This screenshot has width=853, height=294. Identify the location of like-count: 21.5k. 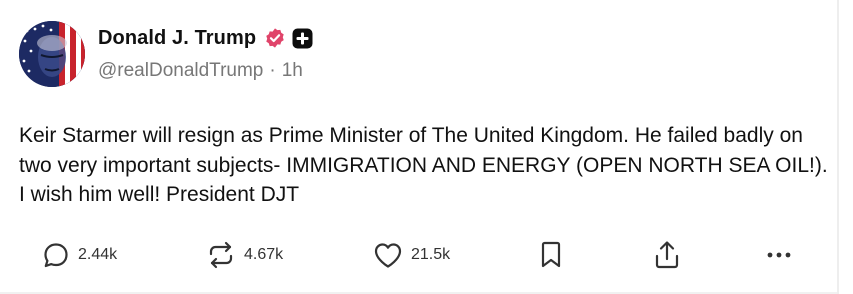
(431, 254).